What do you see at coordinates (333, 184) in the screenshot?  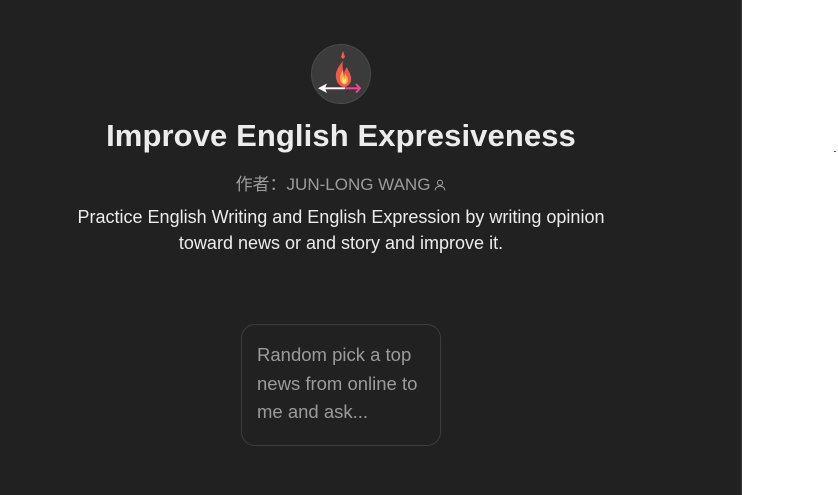 I see `gpt-author: 作者：JUN-LONG WANG` at bounding box center [333, 184].